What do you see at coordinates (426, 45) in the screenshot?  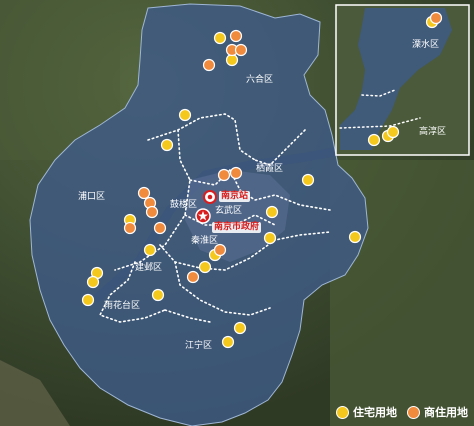 I see `district-label-lishui: 溧水区` at bounding box center [426, 45].